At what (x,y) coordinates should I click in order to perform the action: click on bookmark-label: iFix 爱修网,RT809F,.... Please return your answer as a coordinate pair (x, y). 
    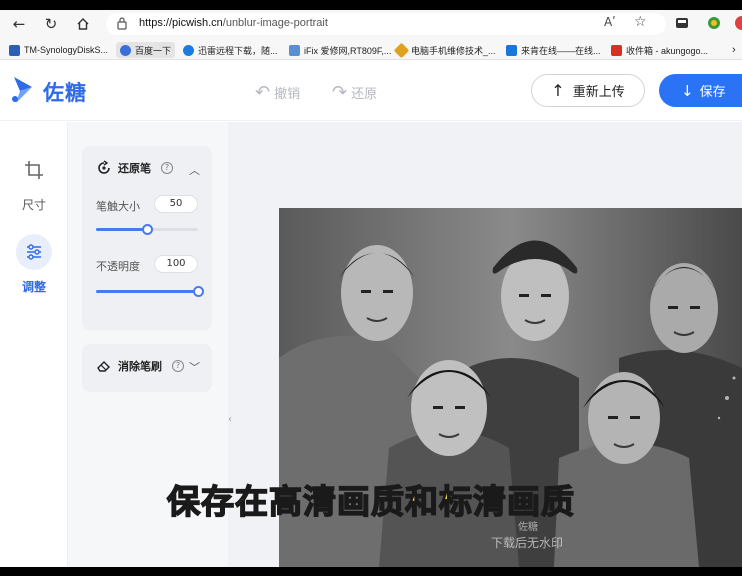
    Looking at the image, I should click on (348, 50).